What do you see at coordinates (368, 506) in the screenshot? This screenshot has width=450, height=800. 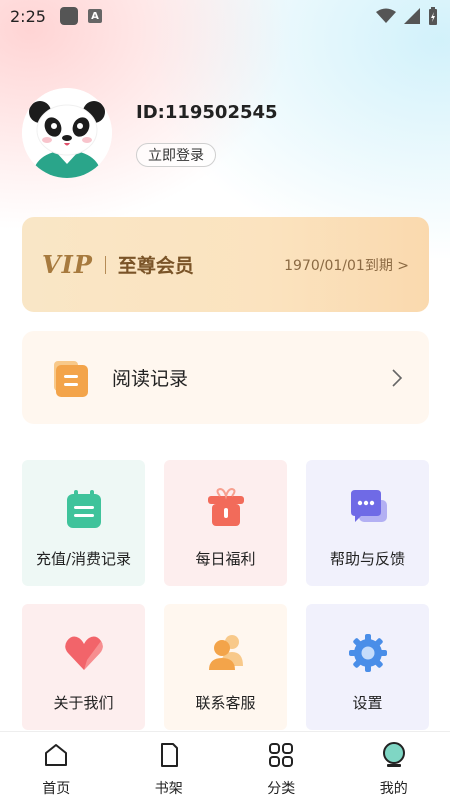 I see `chat-bubble-icon` at bounding box center [368, 506].